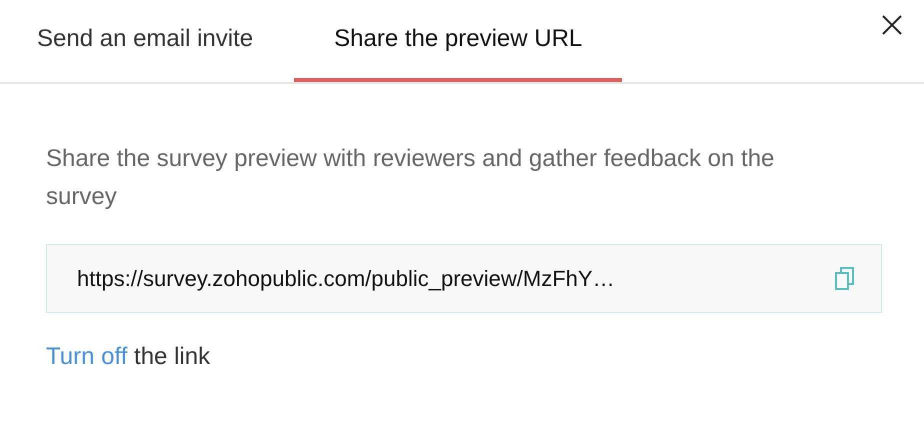  I want to click on close-icon, so click(892, 25).